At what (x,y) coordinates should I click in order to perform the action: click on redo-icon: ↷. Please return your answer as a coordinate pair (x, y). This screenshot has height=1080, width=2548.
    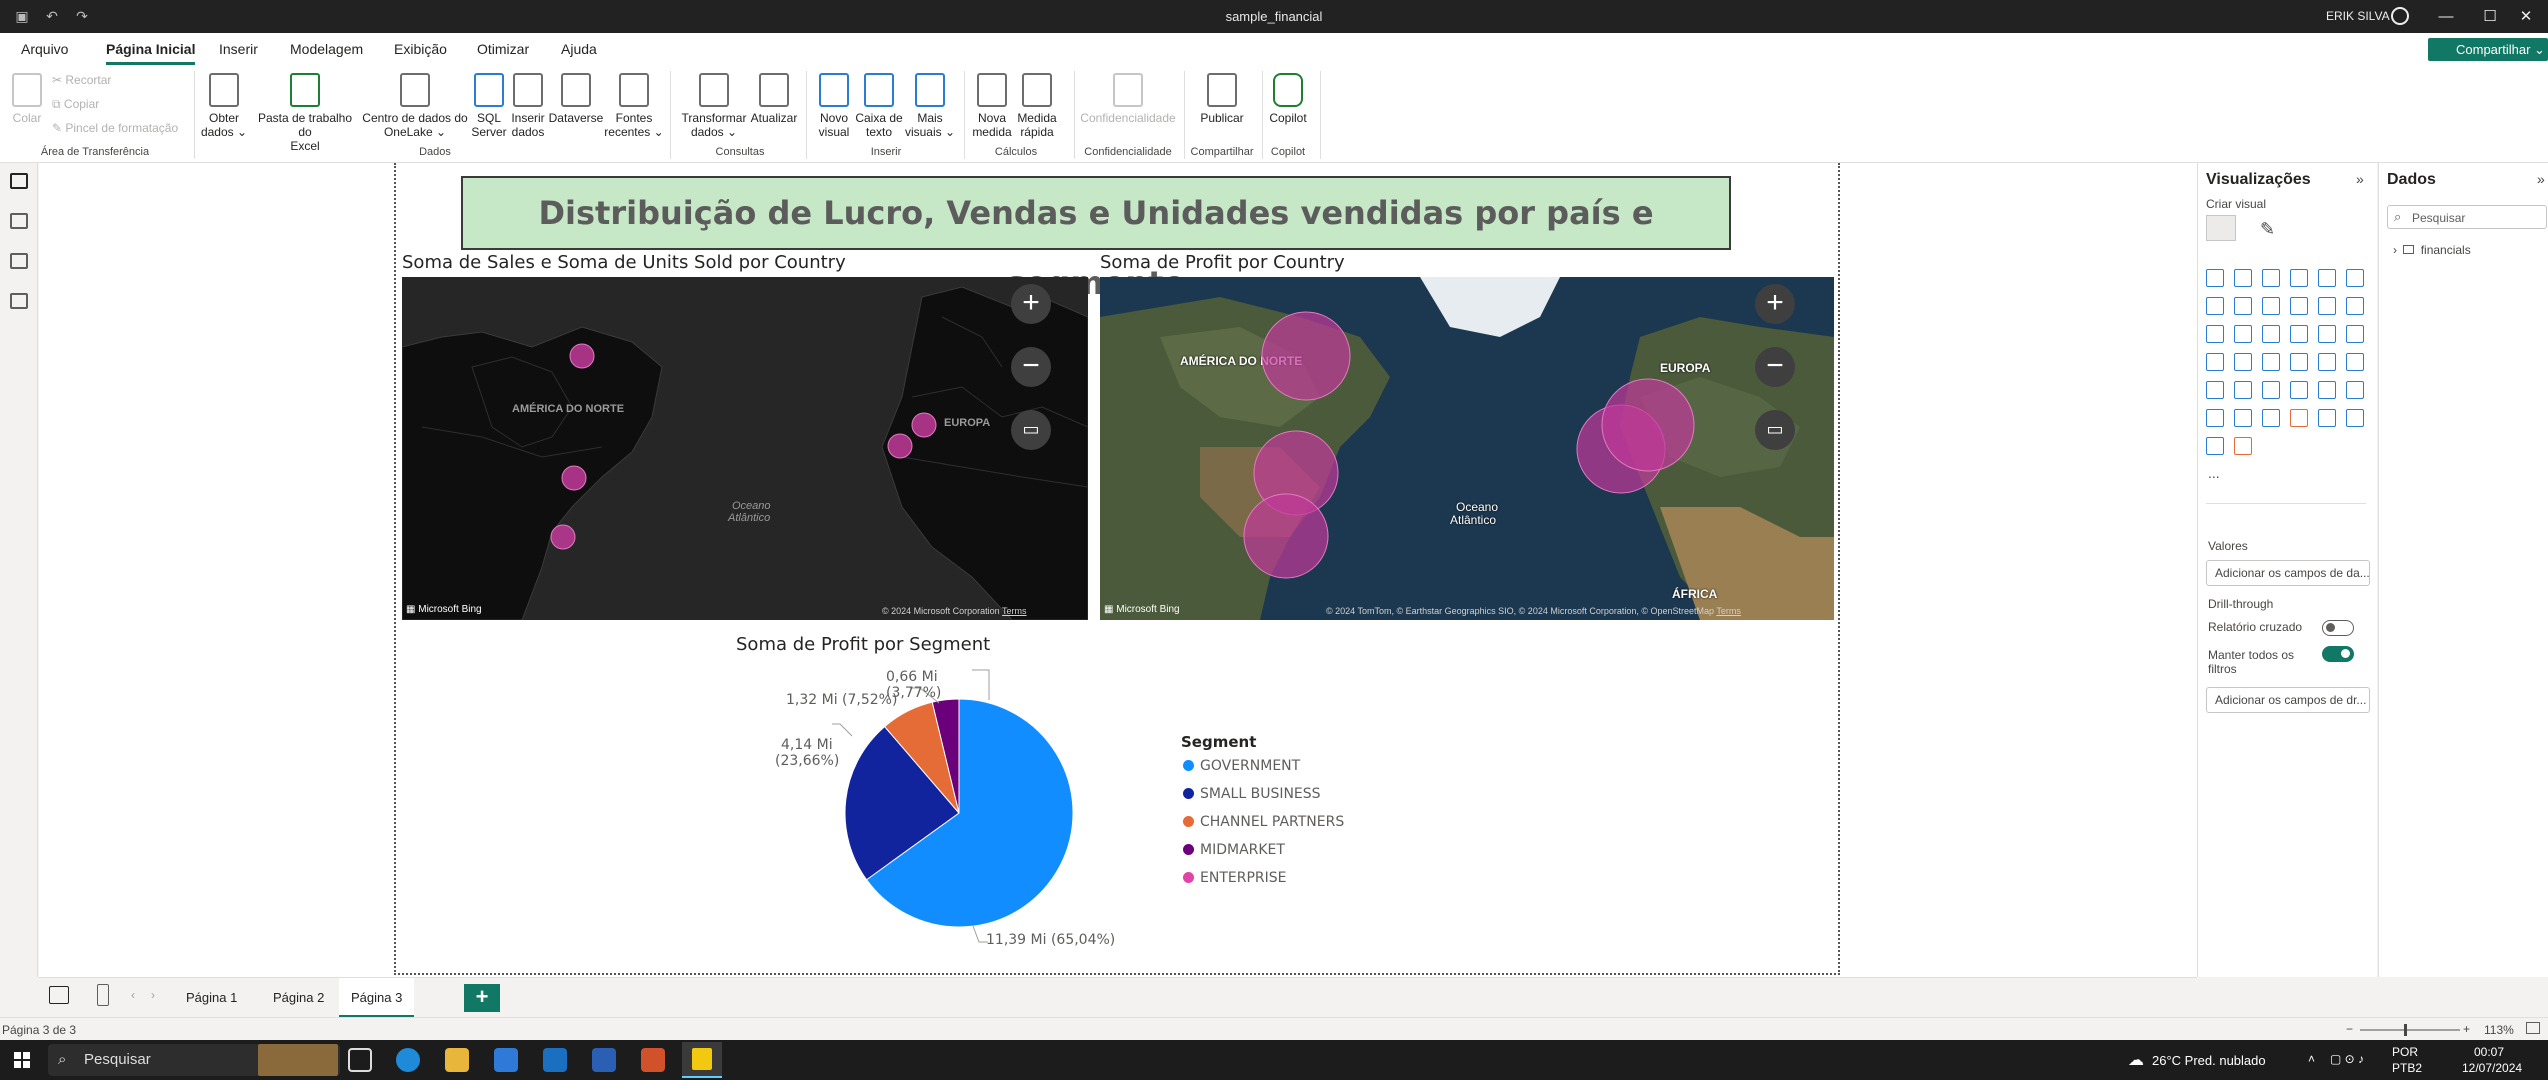
    Looking at the image, I should click on (82, 16).